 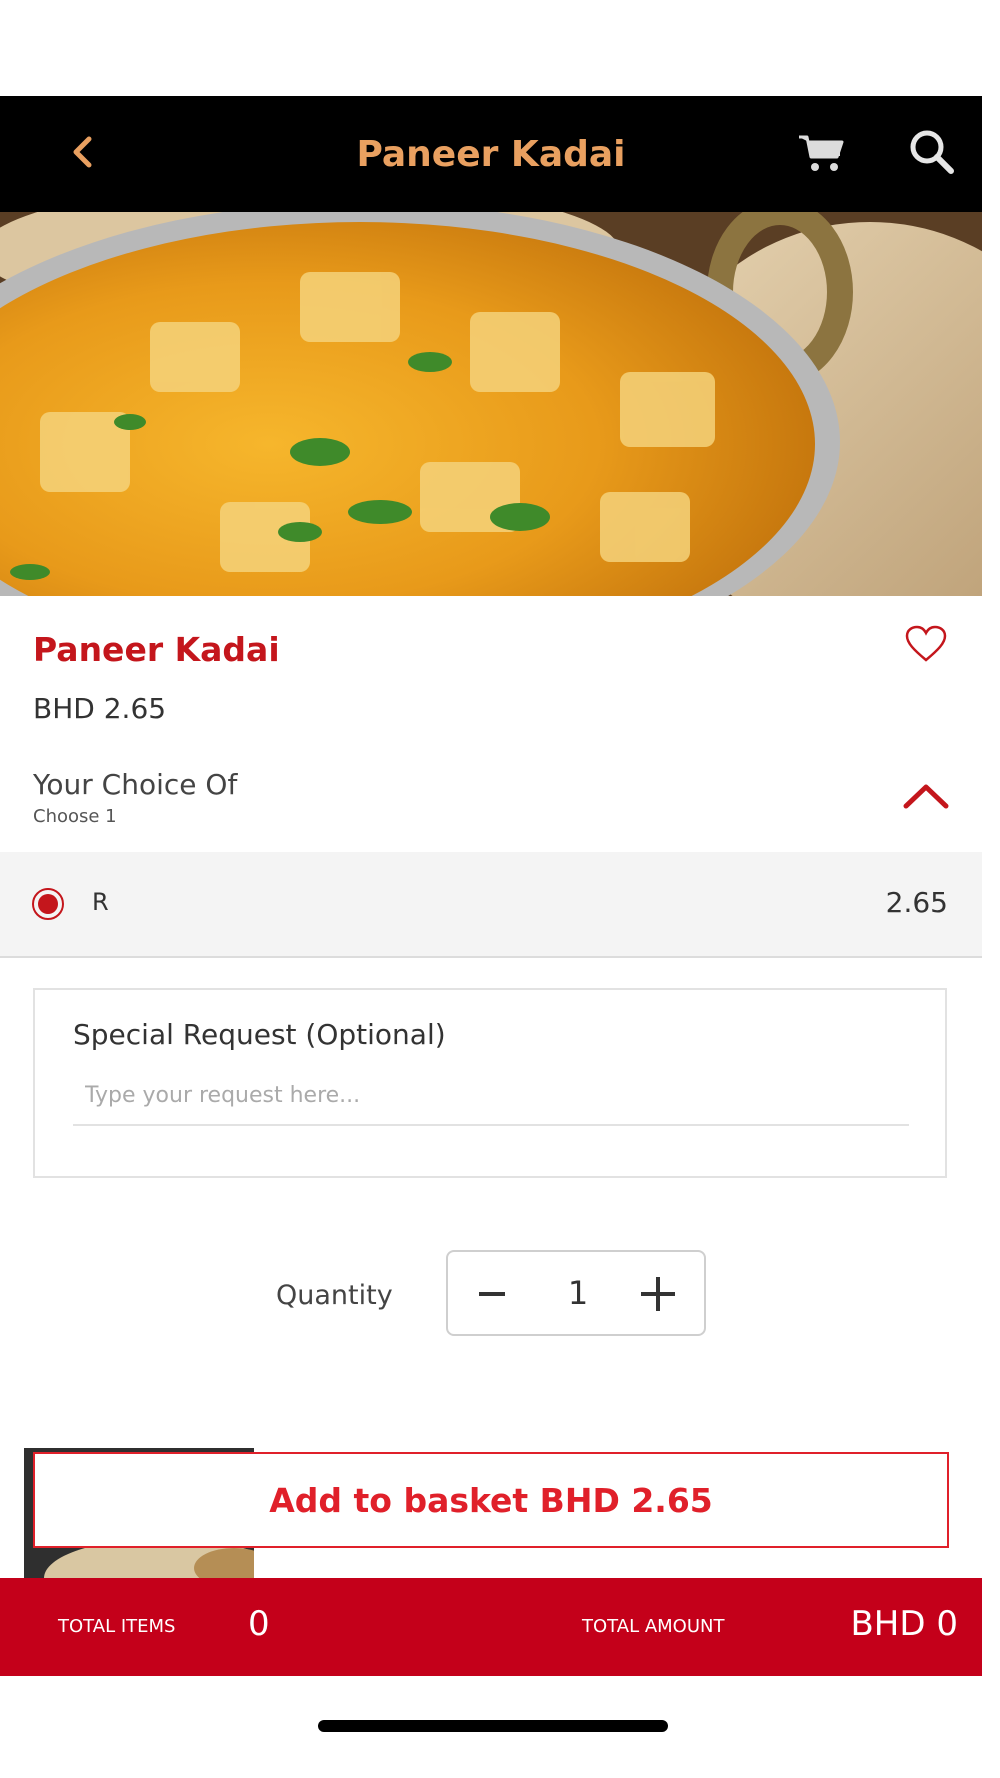 What do you see at coordinates (117, 1626) in the screenshot?
I see `total-items-label: TOTAL ITEMS` at bounding box center [117, 1626].